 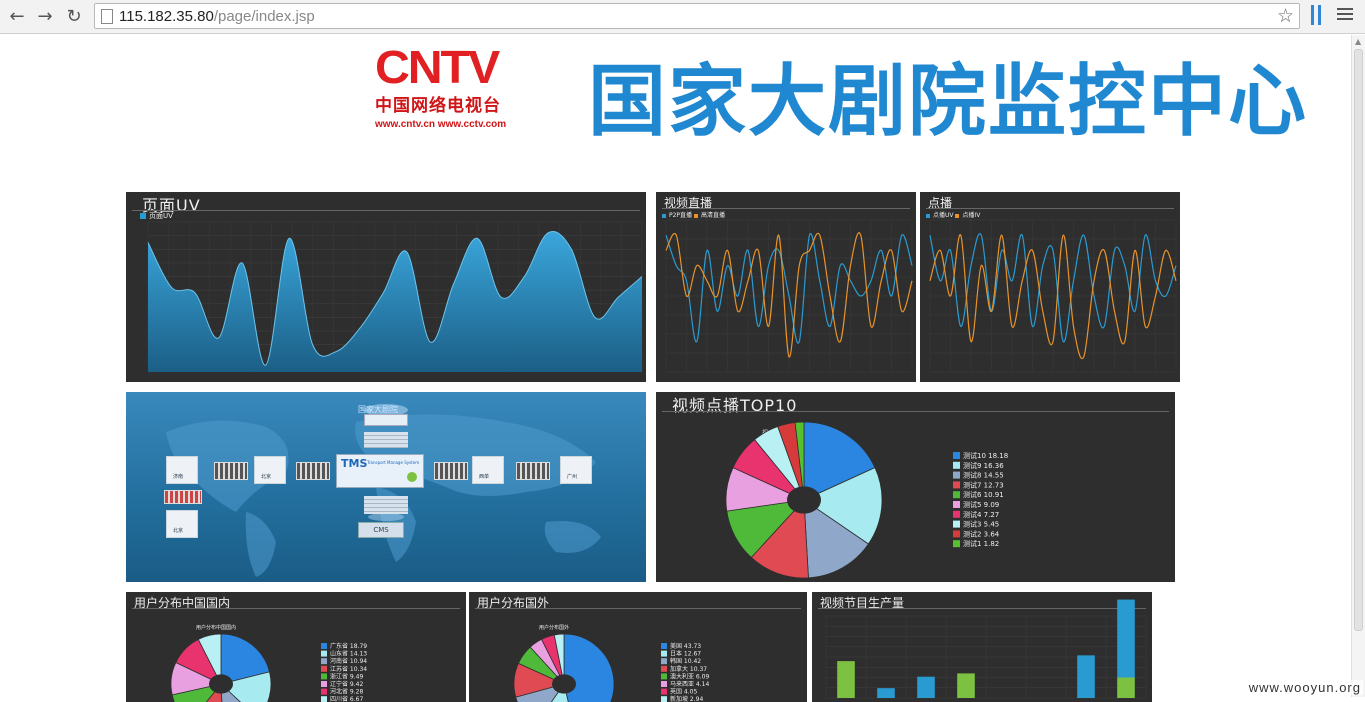 I want to click on logo-cn-text: 中国网络电视台, so click(x=445, y=103).